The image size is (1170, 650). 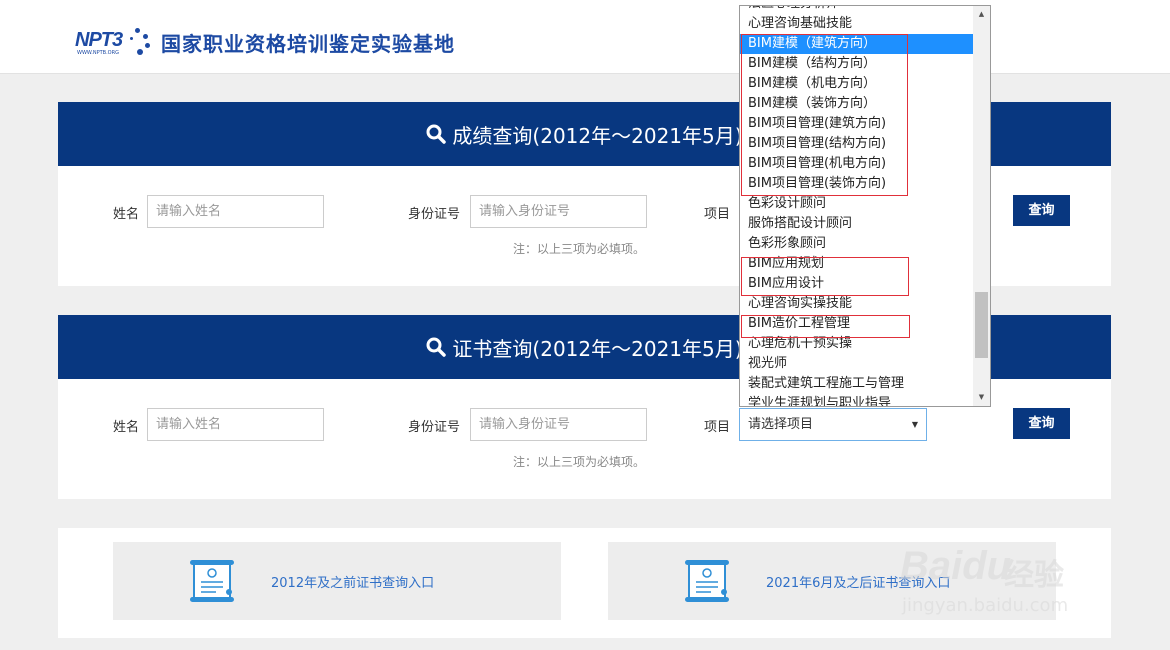 I want to click on site-logo: NPT3 WWW.NPTB.ORG 国家职业资格培训鉴定实验基地, so click(x=265, y=42).